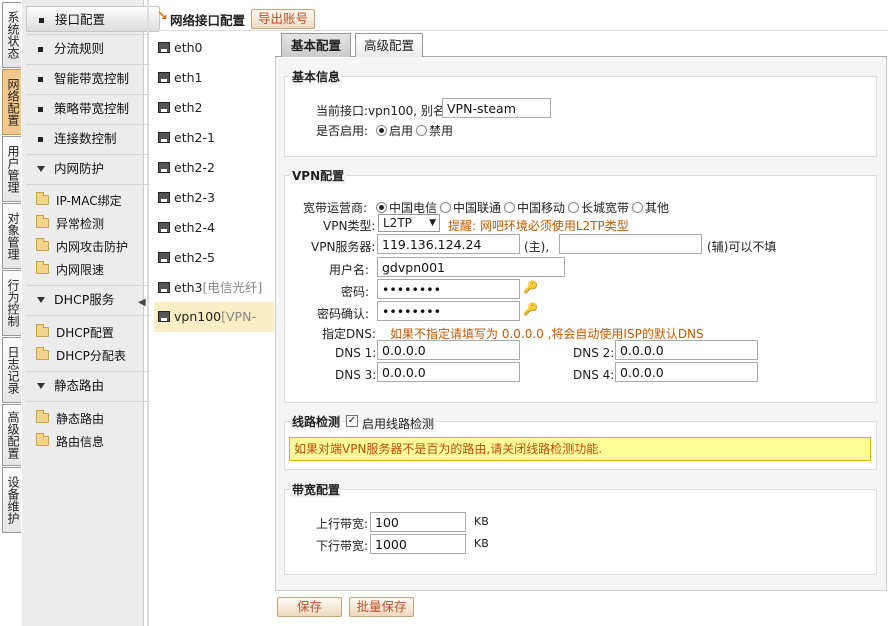 This screenshot has width=891, height=626. Describe the element at coordinates (335, 208) in the screenshot. I see `isp-label: 宽带运营商:` at that location.